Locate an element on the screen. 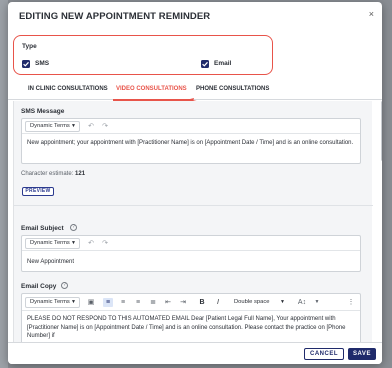 The width and height of the screenshot is (392, 368). align-center-icon: ≡ is located at coordinates (123, 302).